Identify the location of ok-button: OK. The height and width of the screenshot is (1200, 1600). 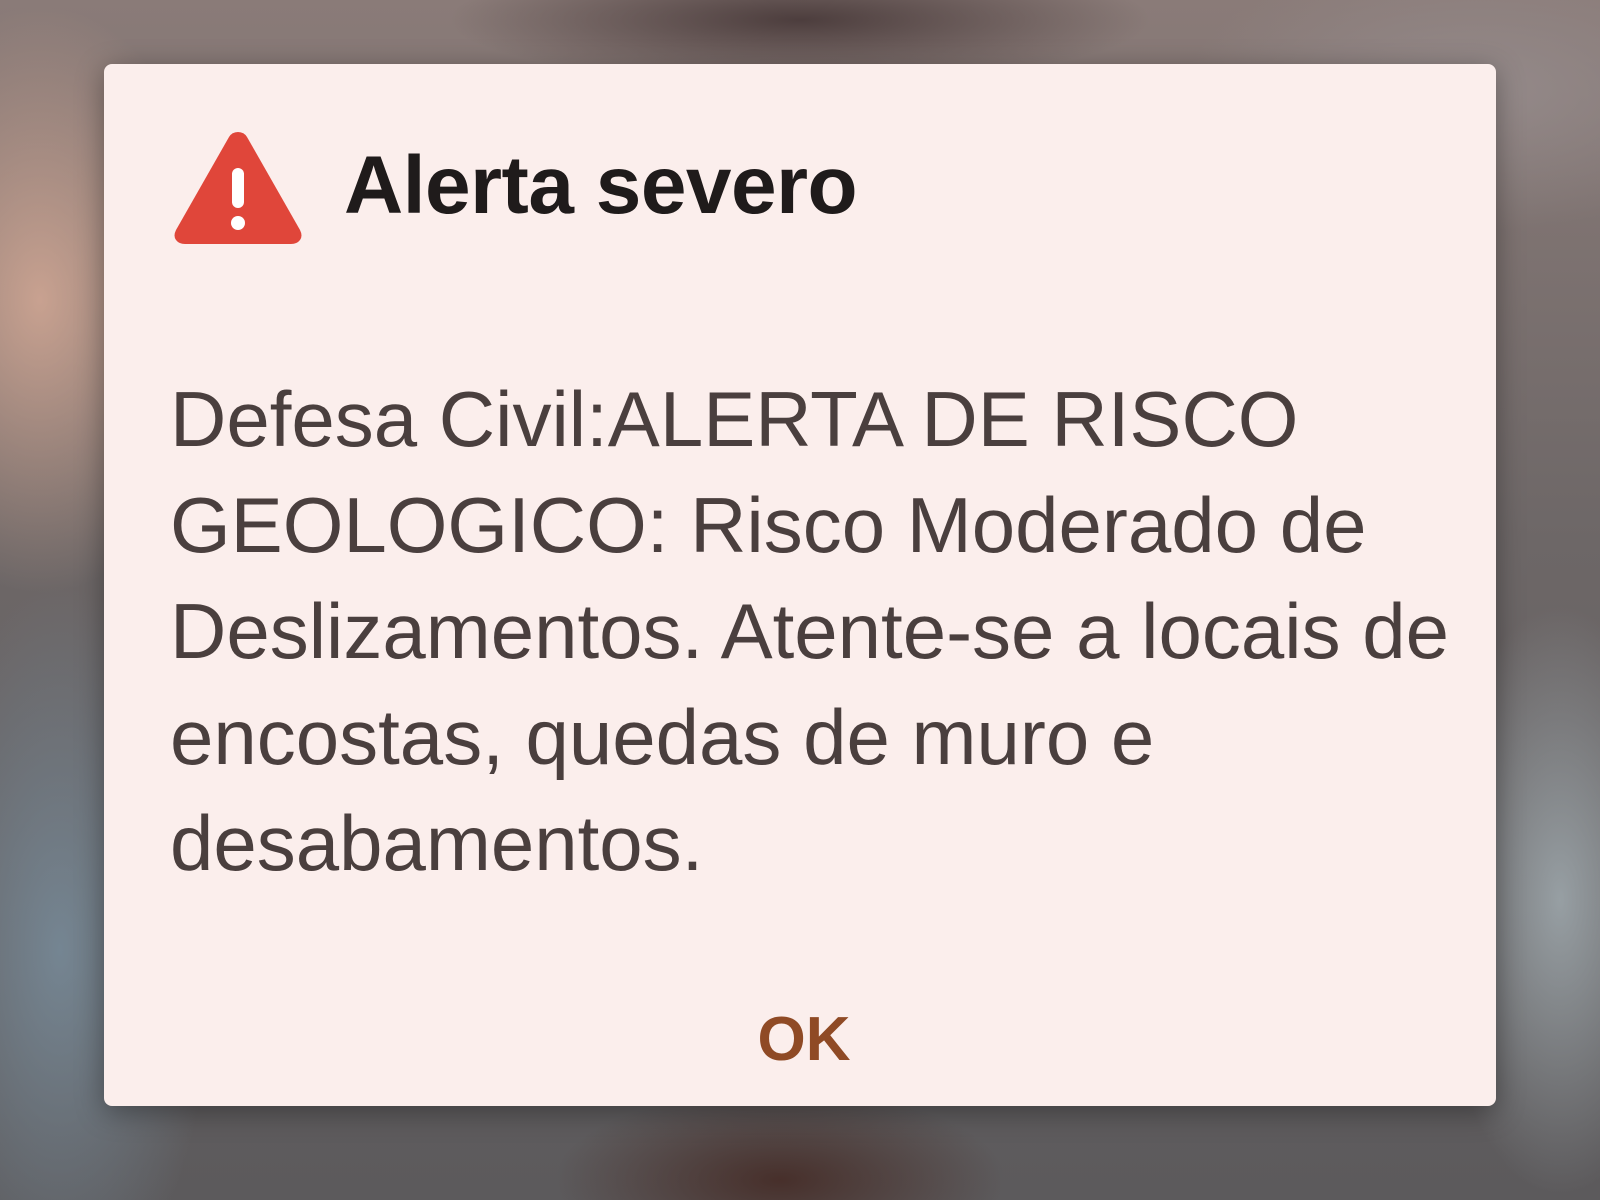
(804, 1039).